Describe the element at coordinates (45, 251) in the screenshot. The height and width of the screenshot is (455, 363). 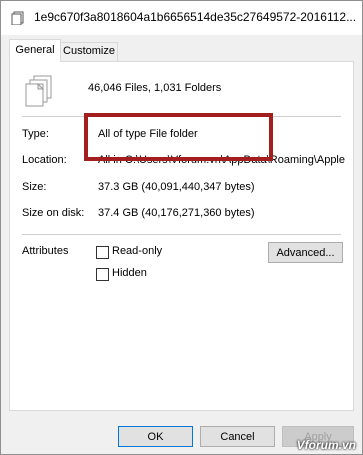
I see `attributes-label: Attributes` at that location.